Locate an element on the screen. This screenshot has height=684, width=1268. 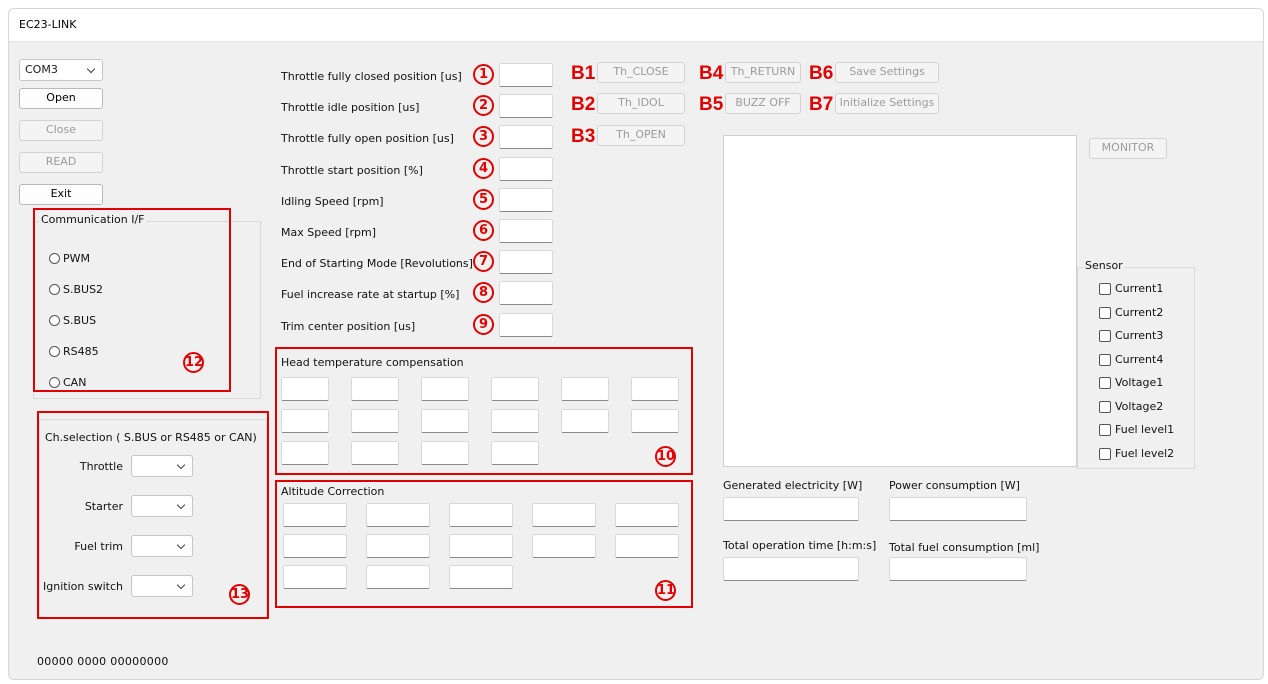
title-bar: EC23-LINK is located at coordinates (636, 25).